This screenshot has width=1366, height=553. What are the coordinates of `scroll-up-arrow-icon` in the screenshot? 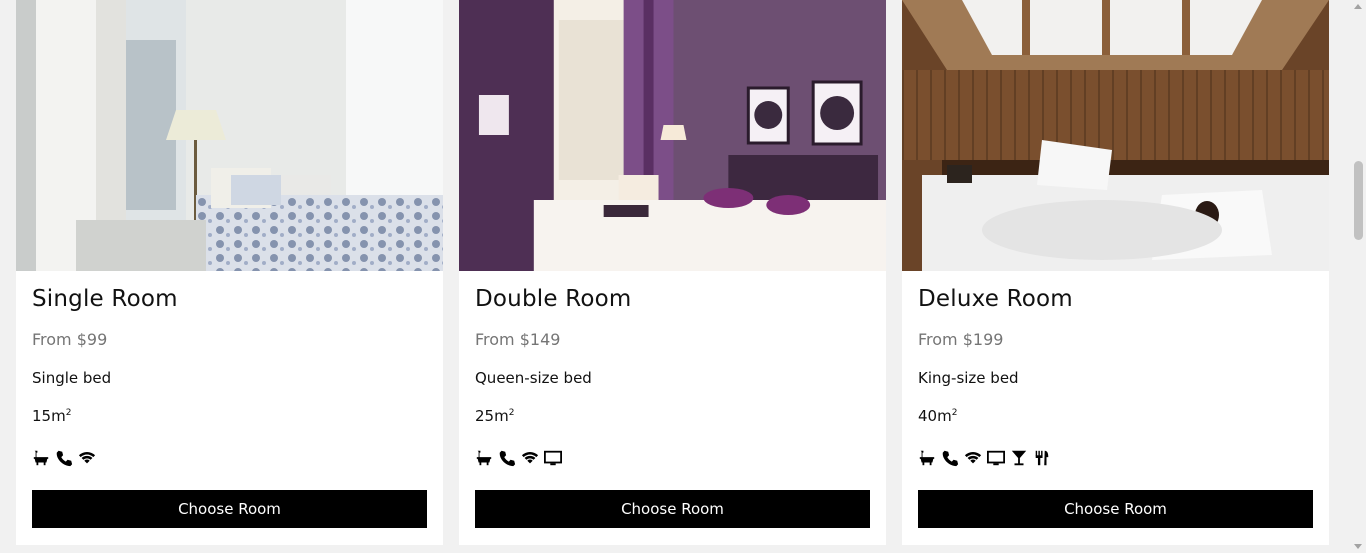 It's located at (1358, 6).